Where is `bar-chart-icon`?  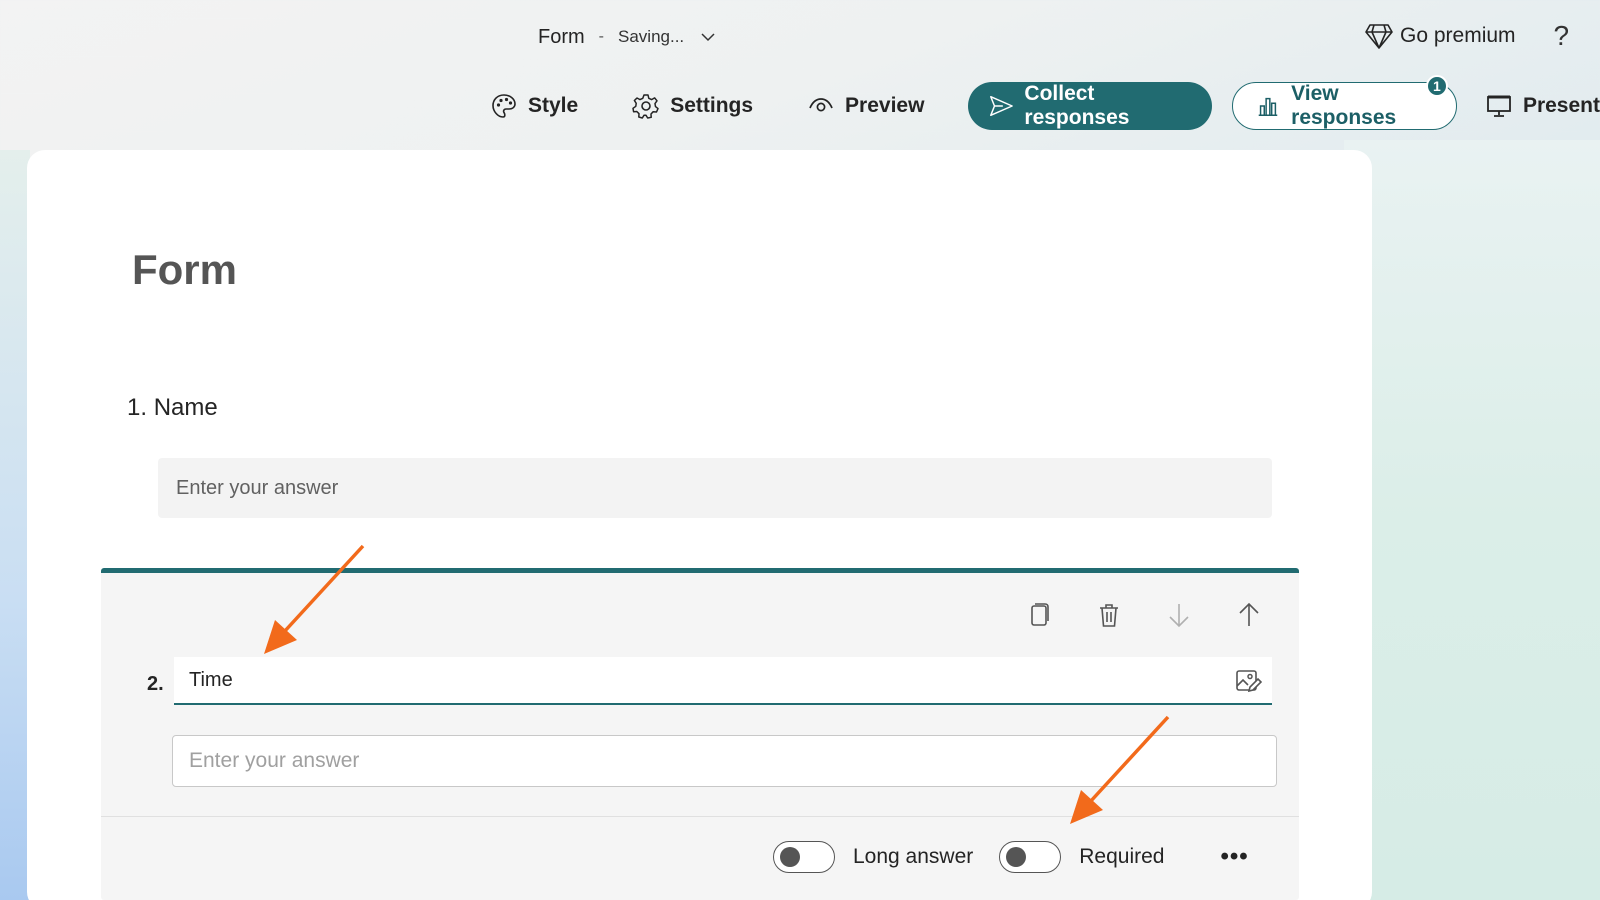 bar-chart-icon is located at coordinates (1268, 107).